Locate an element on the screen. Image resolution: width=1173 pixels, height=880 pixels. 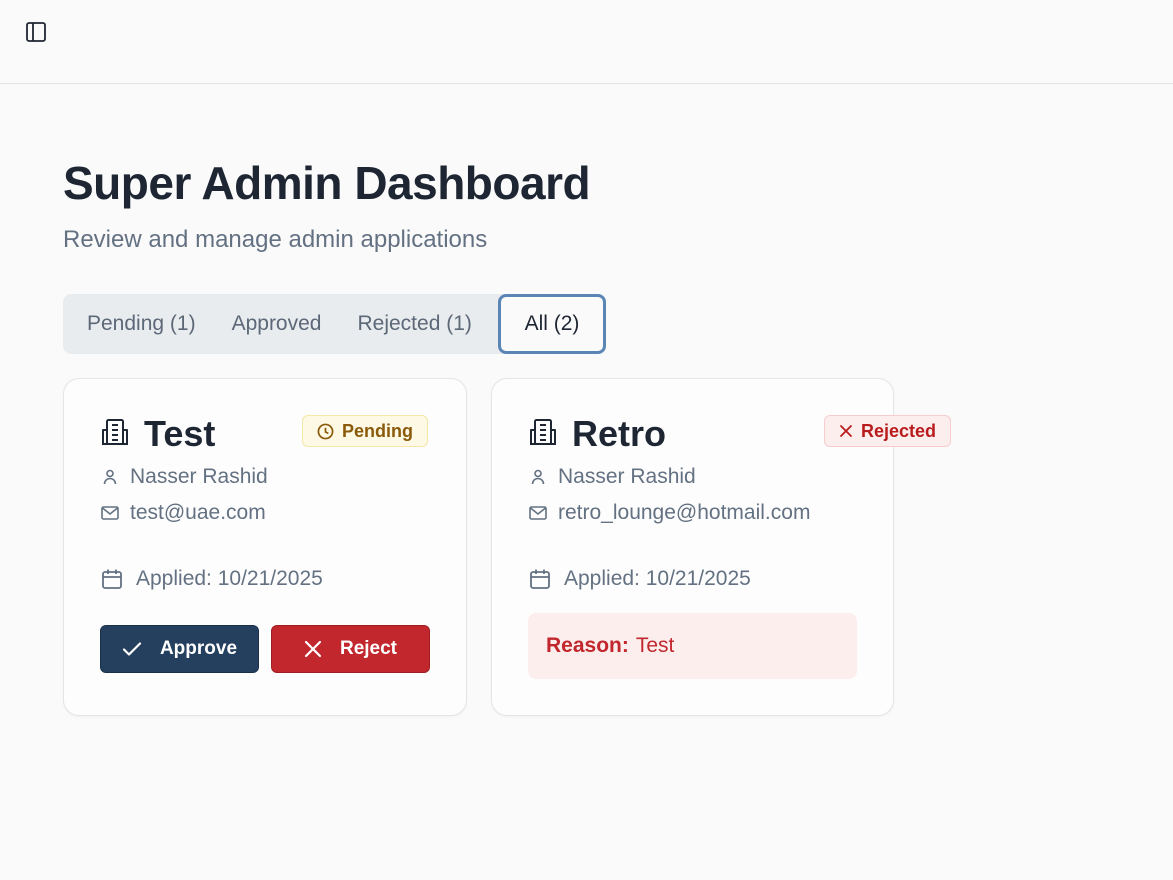
page-subtitle: Review and manage admin applications is located at coordinates (275, 239).